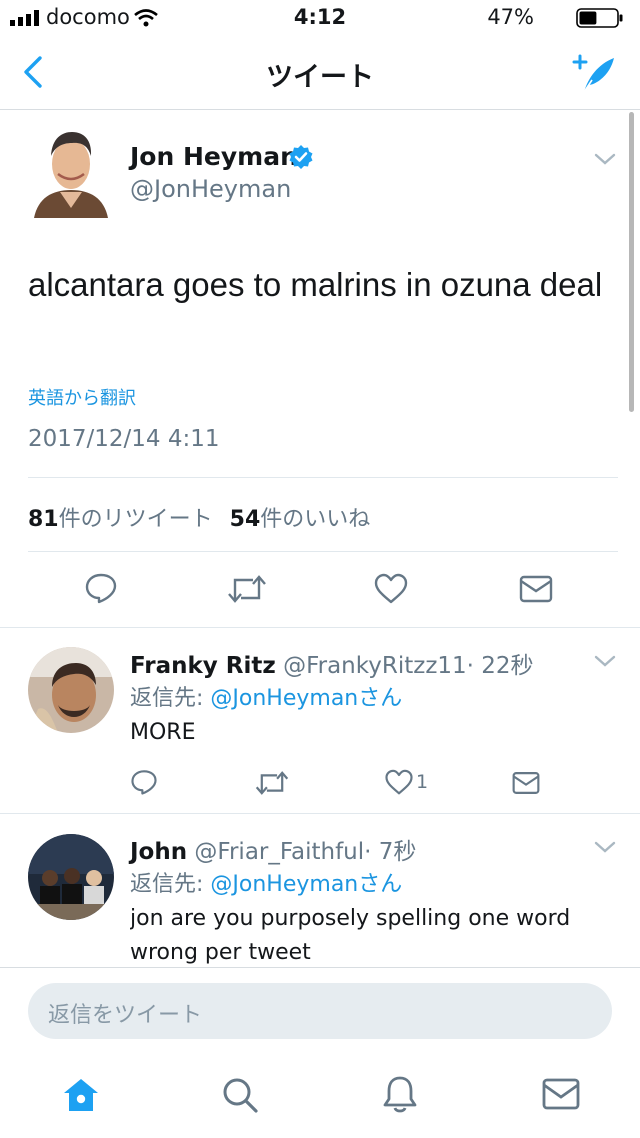  Describe the element at coordinates (301, 157) in the screenshot. I see `verified-badge-icon` at that location.